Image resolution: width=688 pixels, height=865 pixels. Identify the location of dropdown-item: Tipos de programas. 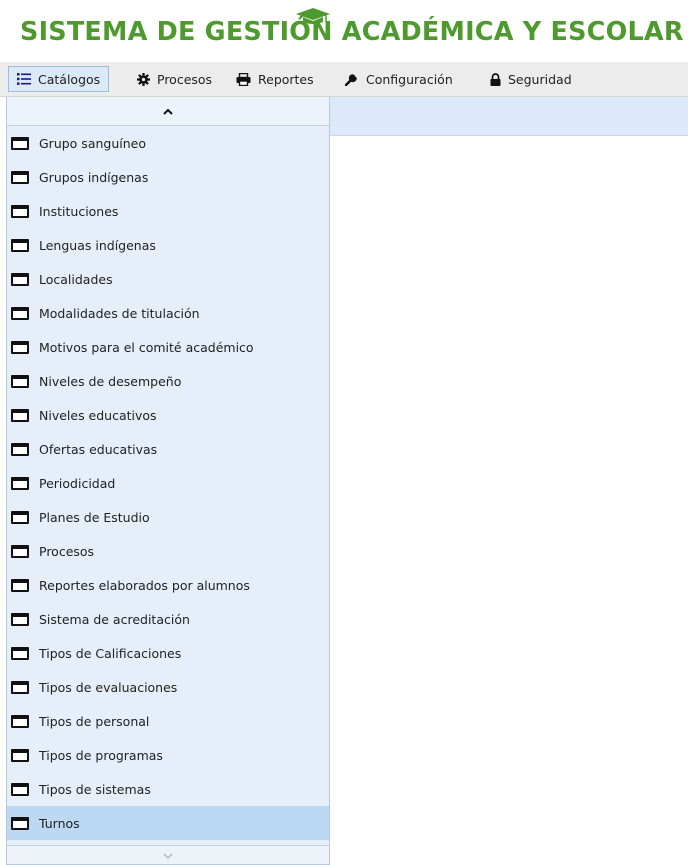
(168, 755).